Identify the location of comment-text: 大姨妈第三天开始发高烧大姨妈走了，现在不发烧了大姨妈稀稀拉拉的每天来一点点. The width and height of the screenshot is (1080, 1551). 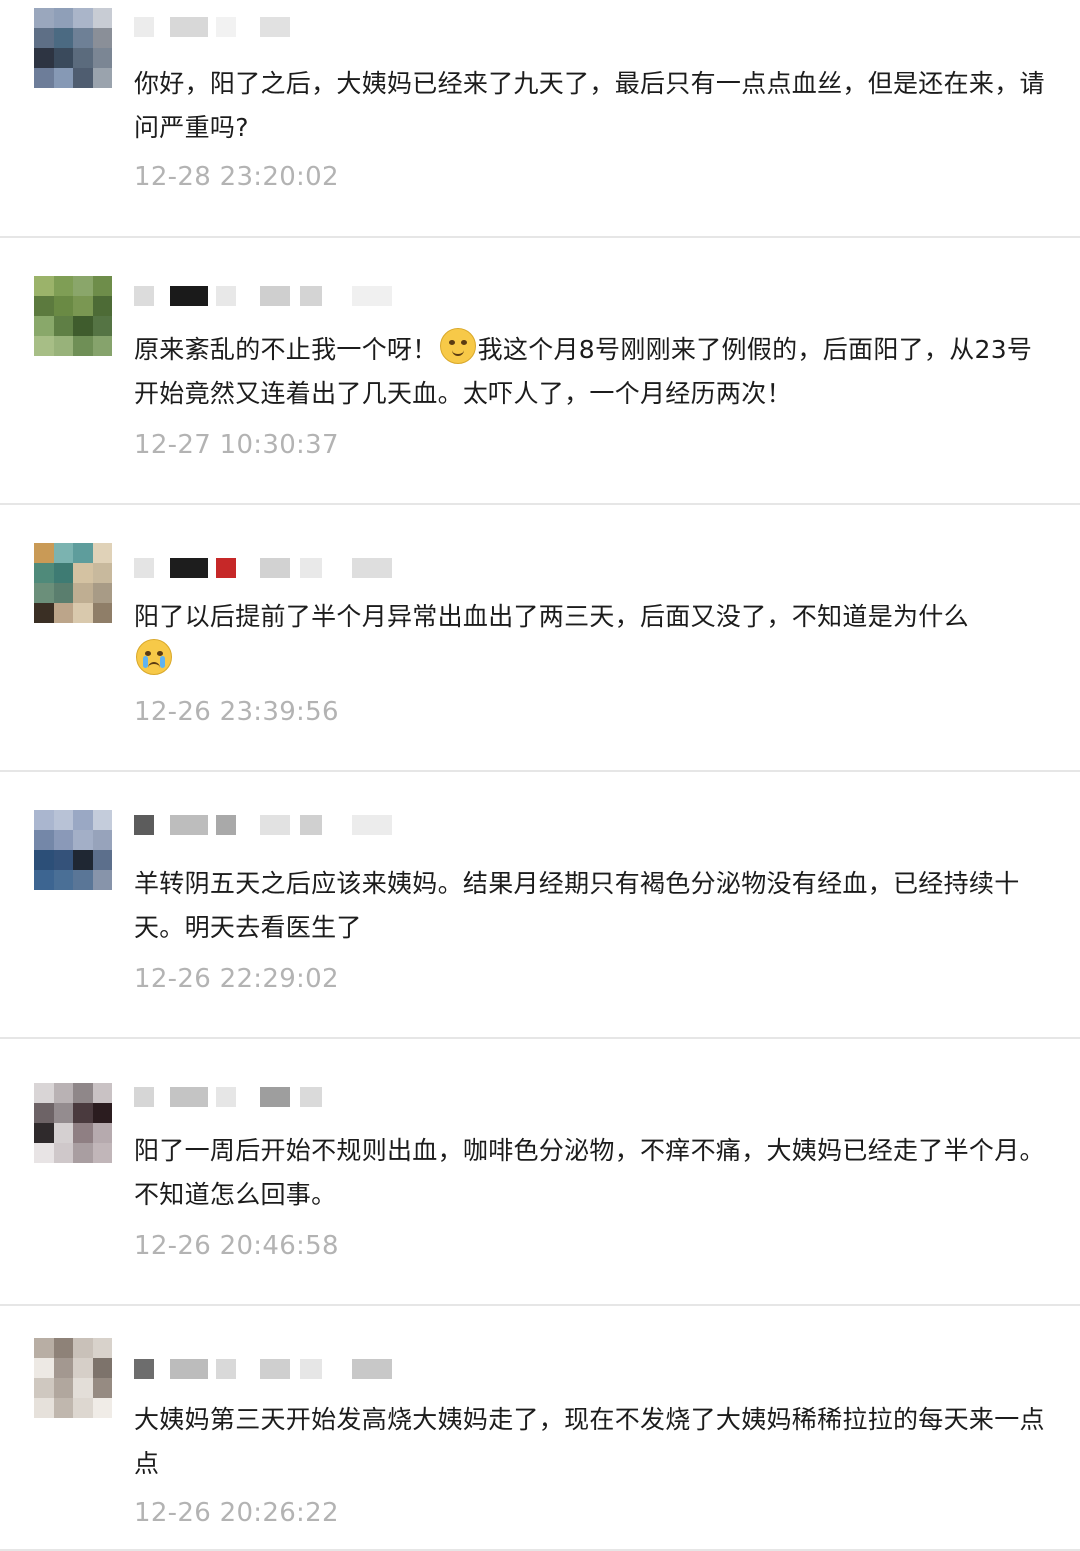
(589, 1441).